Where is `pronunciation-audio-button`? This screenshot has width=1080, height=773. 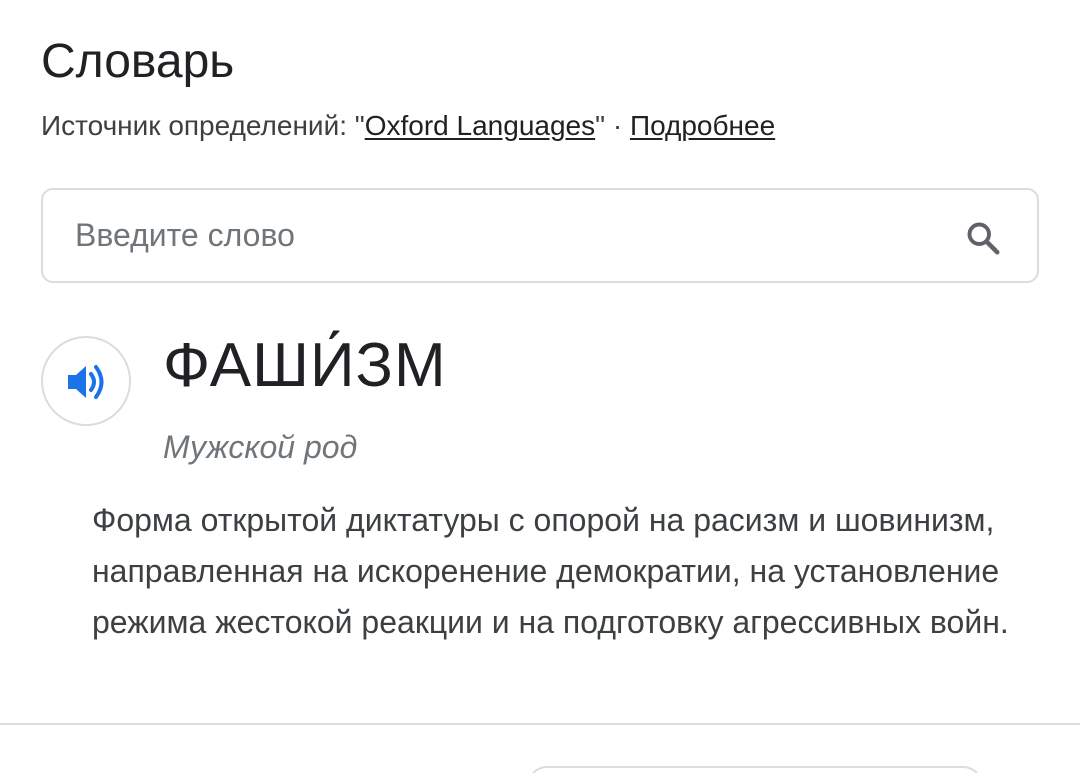 pronunciation-audio-button is located at coordinates (86, 381).